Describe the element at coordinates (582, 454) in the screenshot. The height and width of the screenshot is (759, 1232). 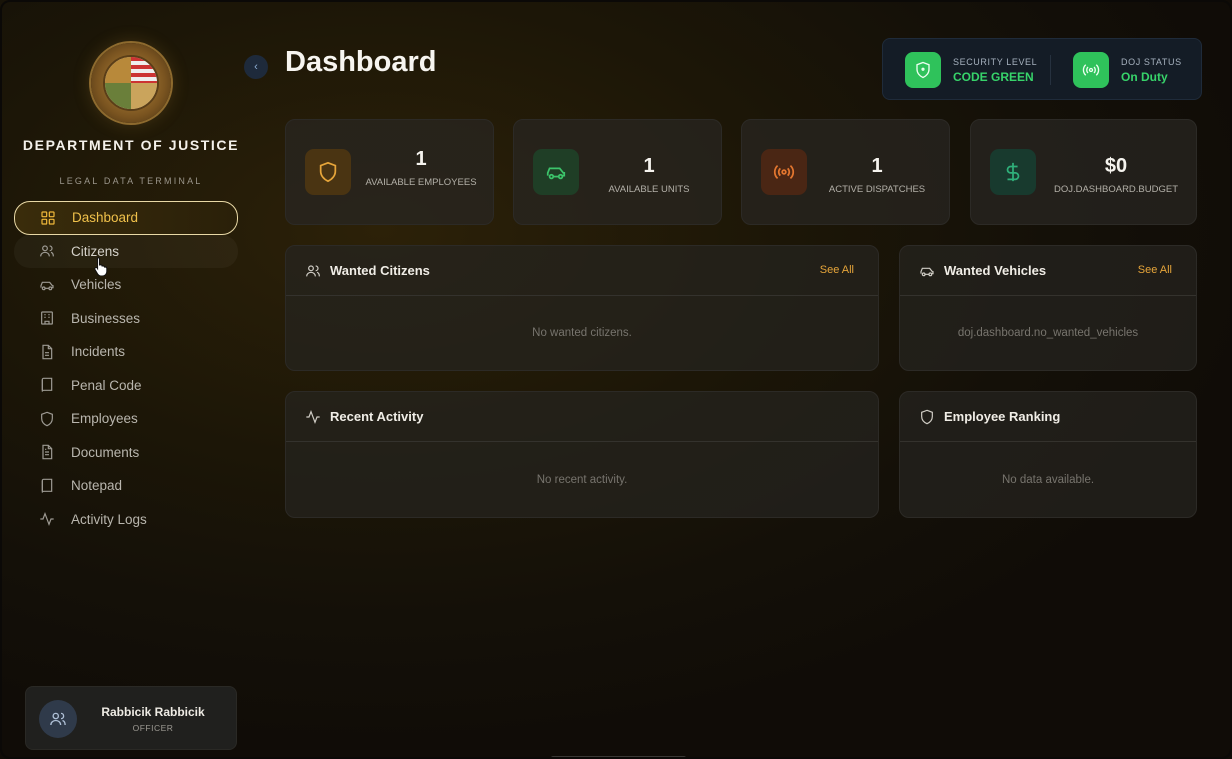
I see `recent-activity-panel: Recent Activity No recent activity.` at that location.